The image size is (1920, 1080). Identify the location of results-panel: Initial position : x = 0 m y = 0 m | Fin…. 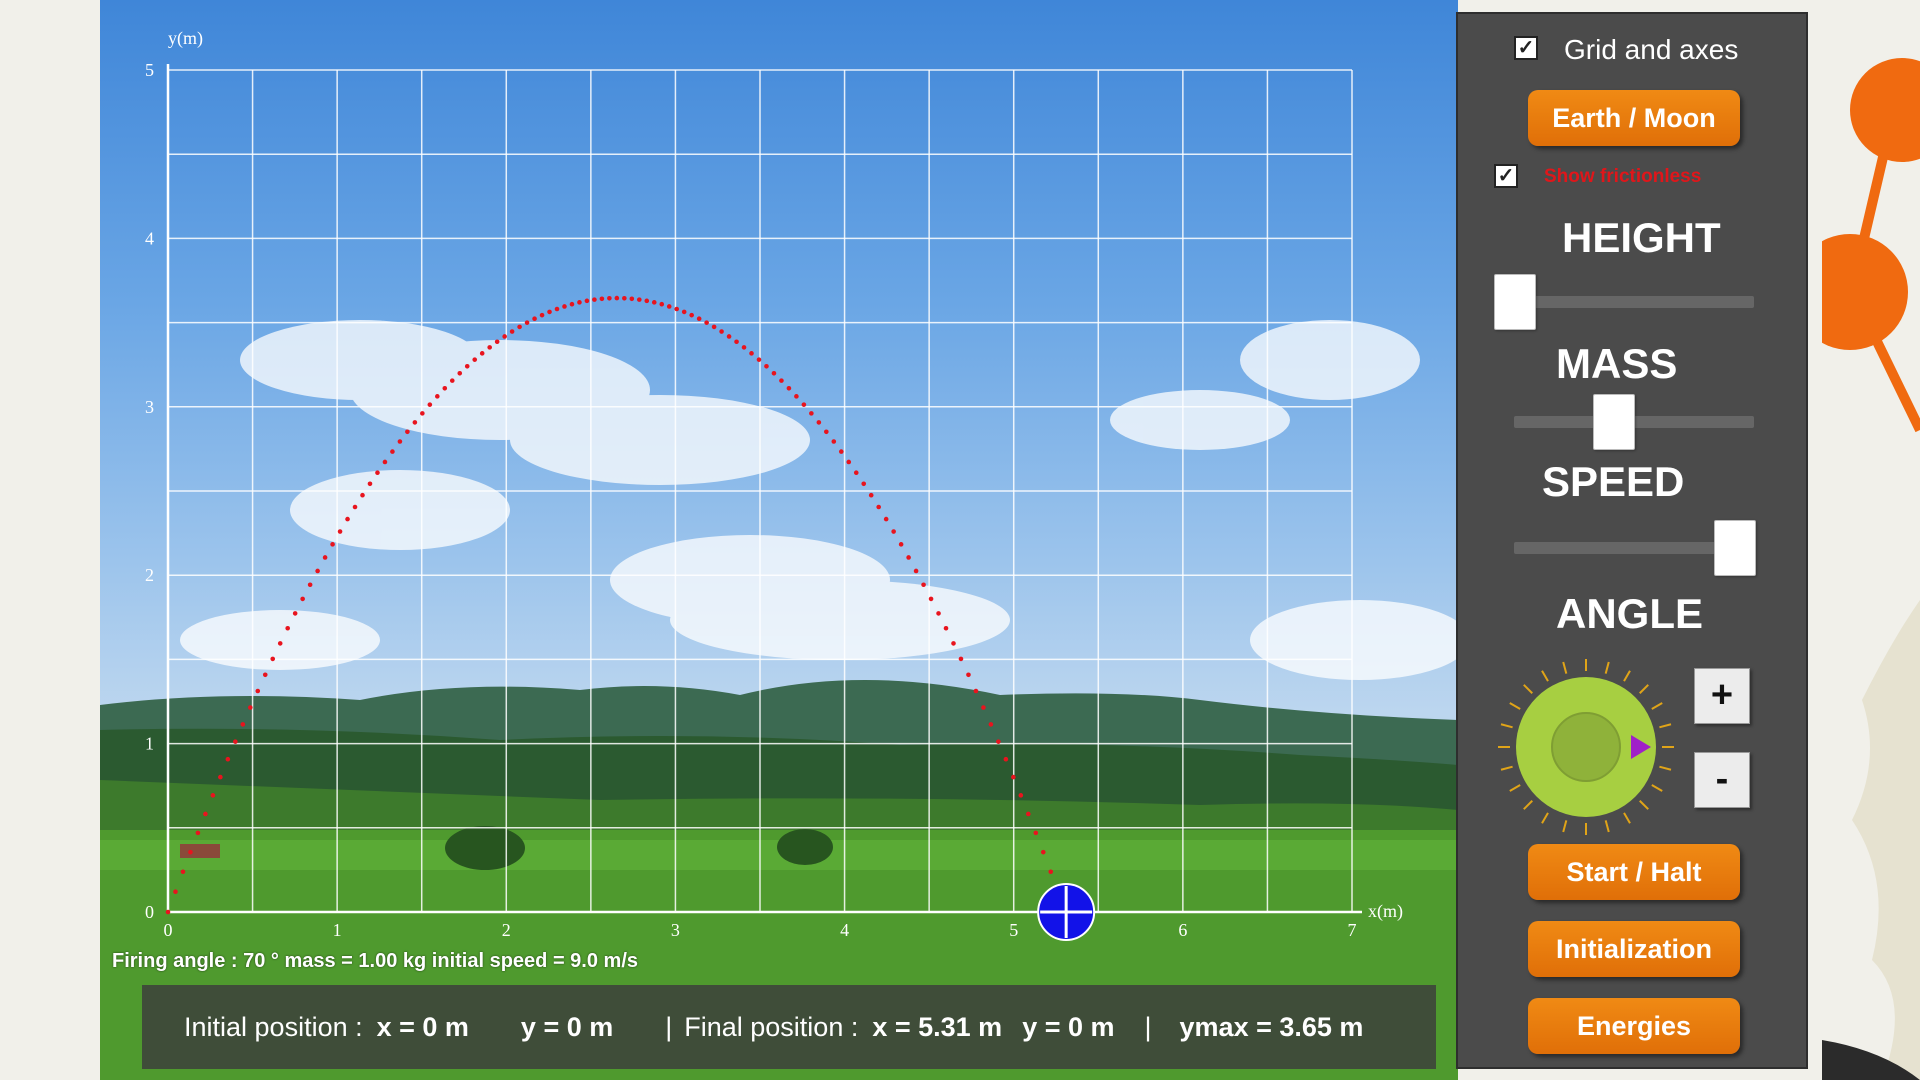
(789, 1027).